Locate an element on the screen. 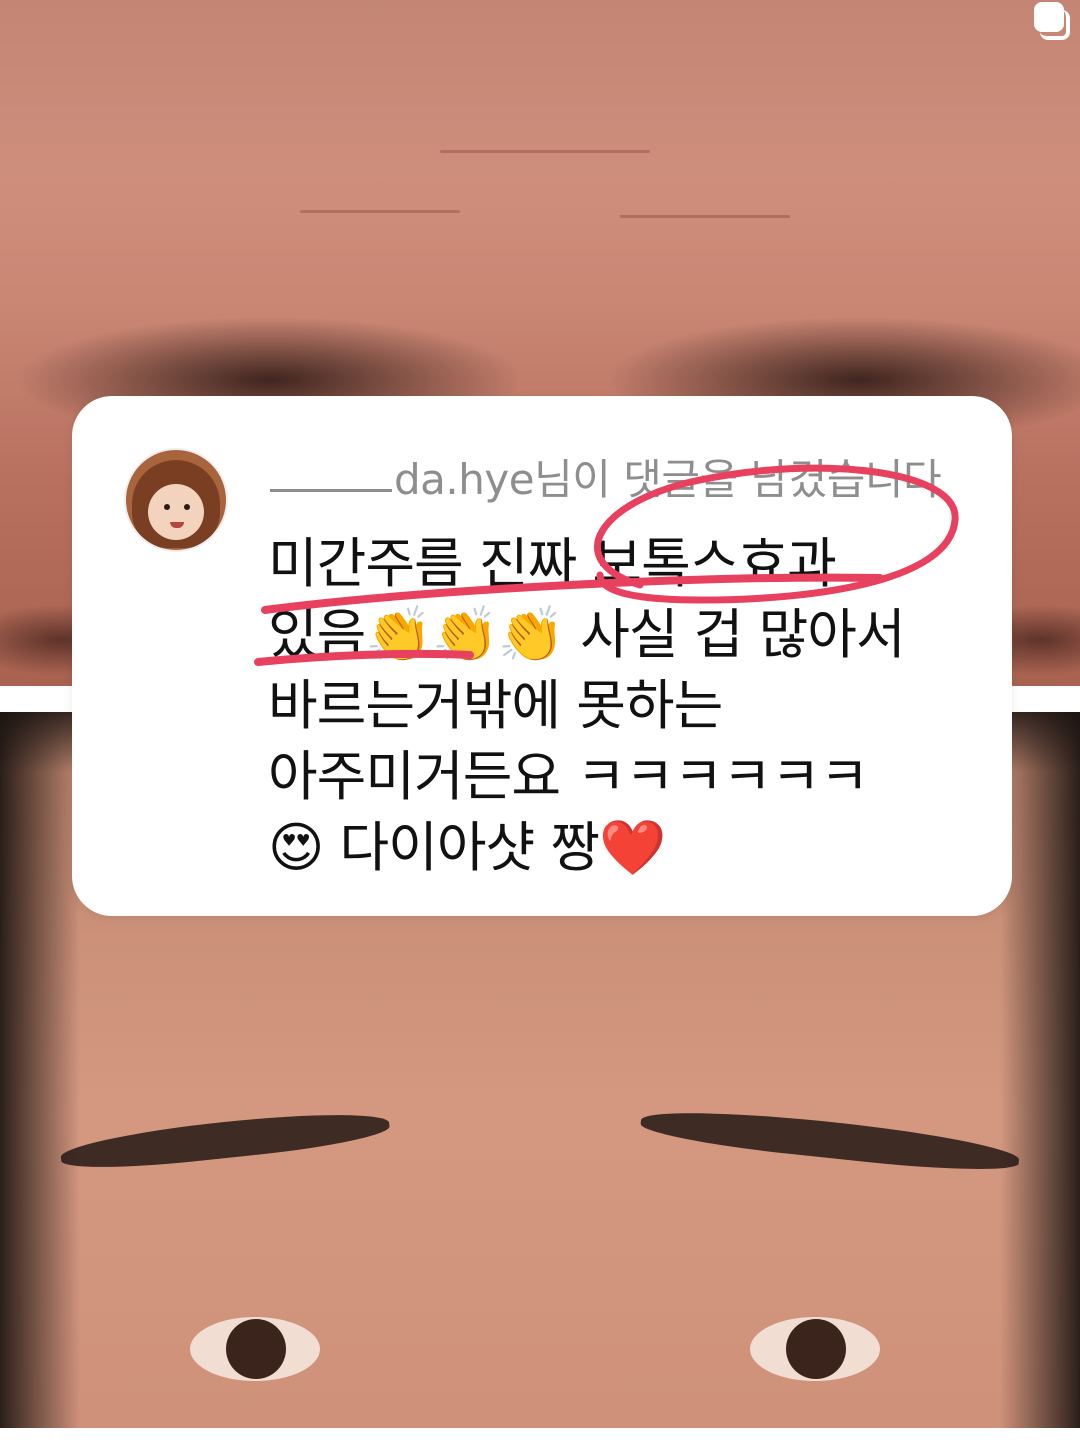 The width and height of the screenshot is (1080, 1440). bottom-strip is located at coordinates (540, 1434).